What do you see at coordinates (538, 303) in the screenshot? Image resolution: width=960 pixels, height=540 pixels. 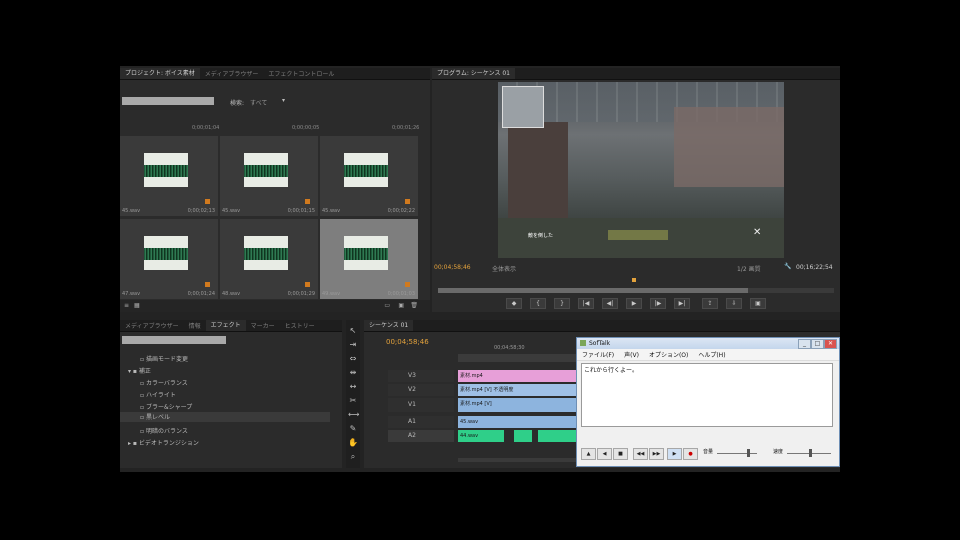 I see `mark-in-icon: {` at bounding box center [538, 303].